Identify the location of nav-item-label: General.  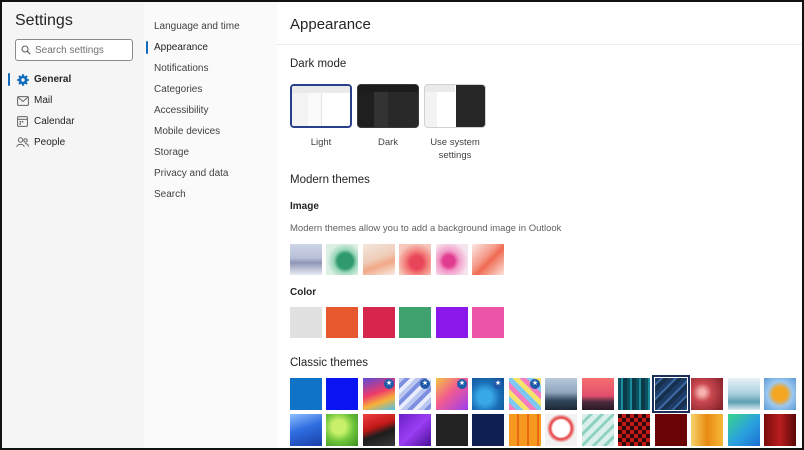
(53, 79).